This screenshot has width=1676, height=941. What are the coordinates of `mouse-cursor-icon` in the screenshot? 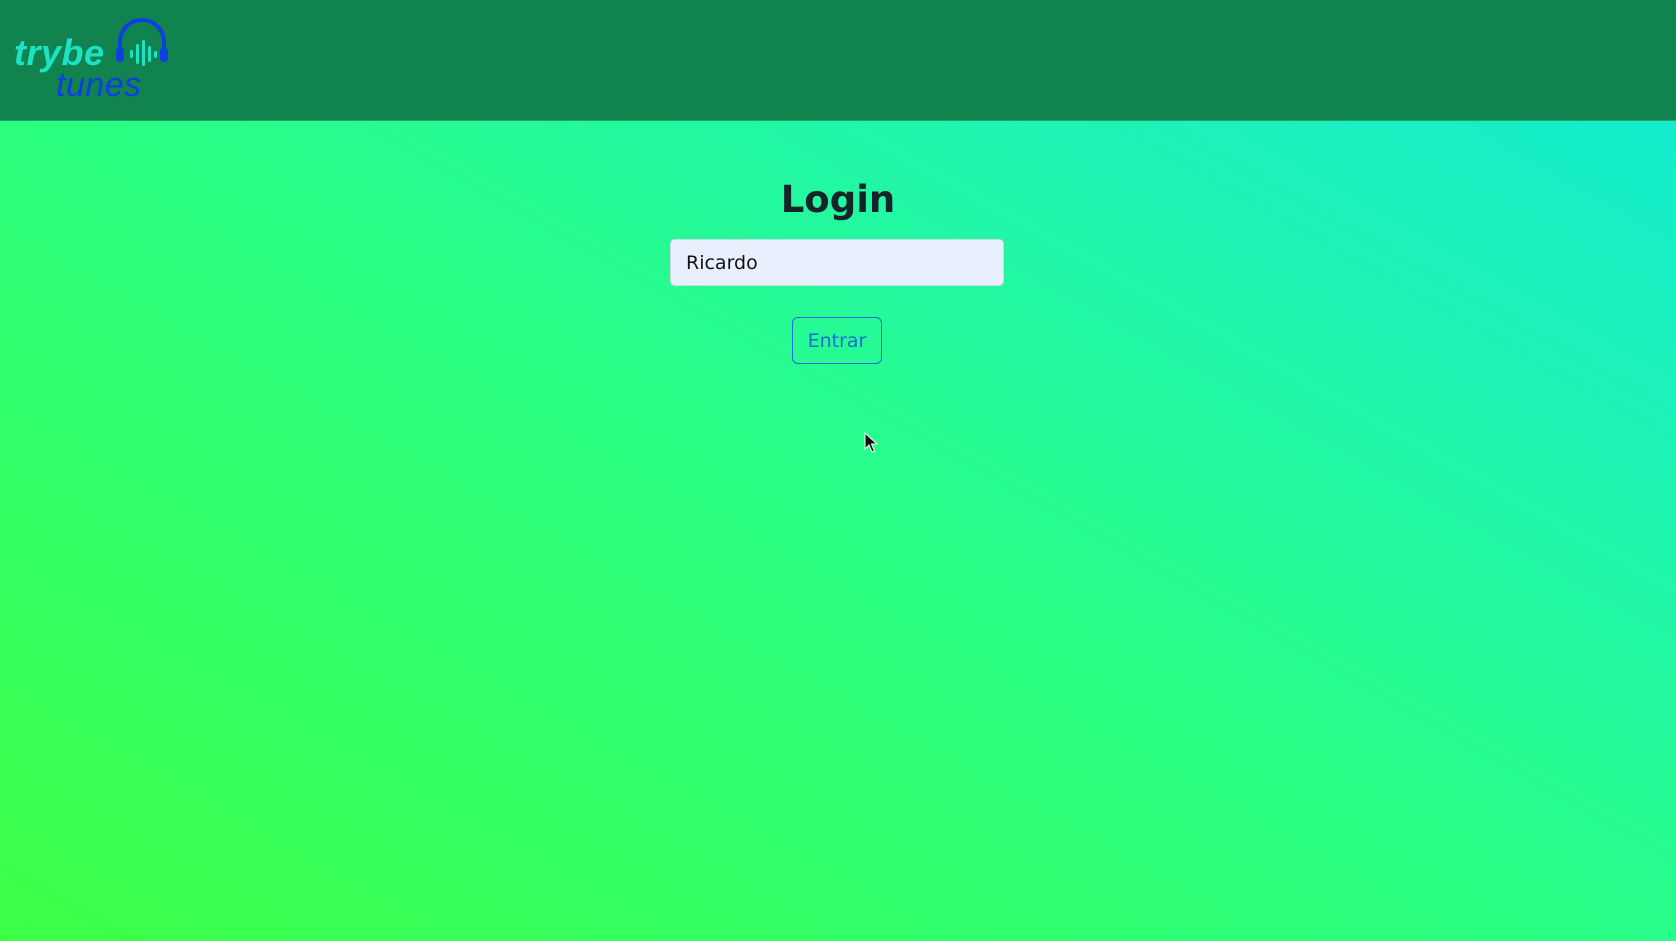 It's located at (871, 442).